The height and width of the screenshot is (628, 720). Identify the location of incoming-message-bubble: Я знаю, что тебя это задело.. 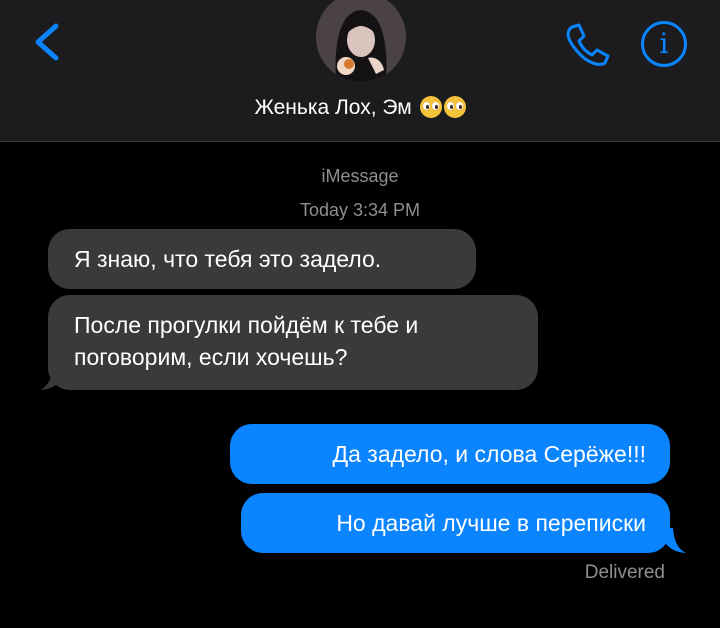
(262, 259).